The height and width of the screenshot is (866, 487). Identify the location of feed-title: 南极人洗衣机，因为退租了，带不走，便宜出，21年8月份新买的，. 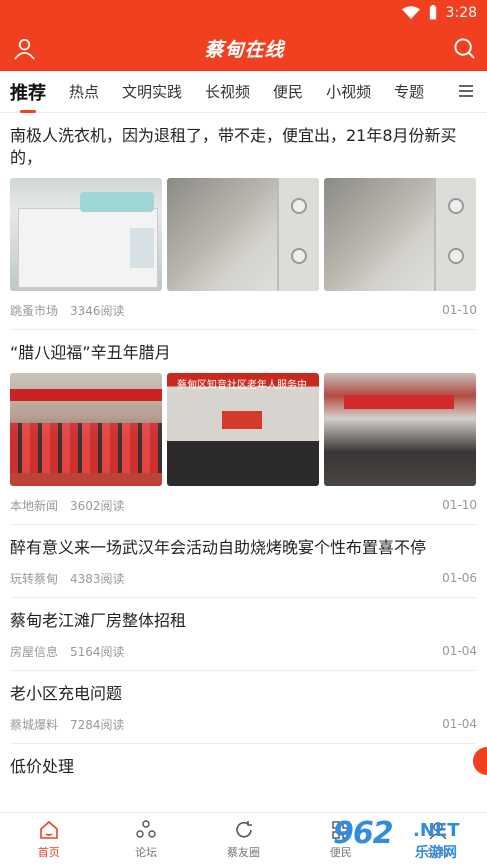
(233, 146).